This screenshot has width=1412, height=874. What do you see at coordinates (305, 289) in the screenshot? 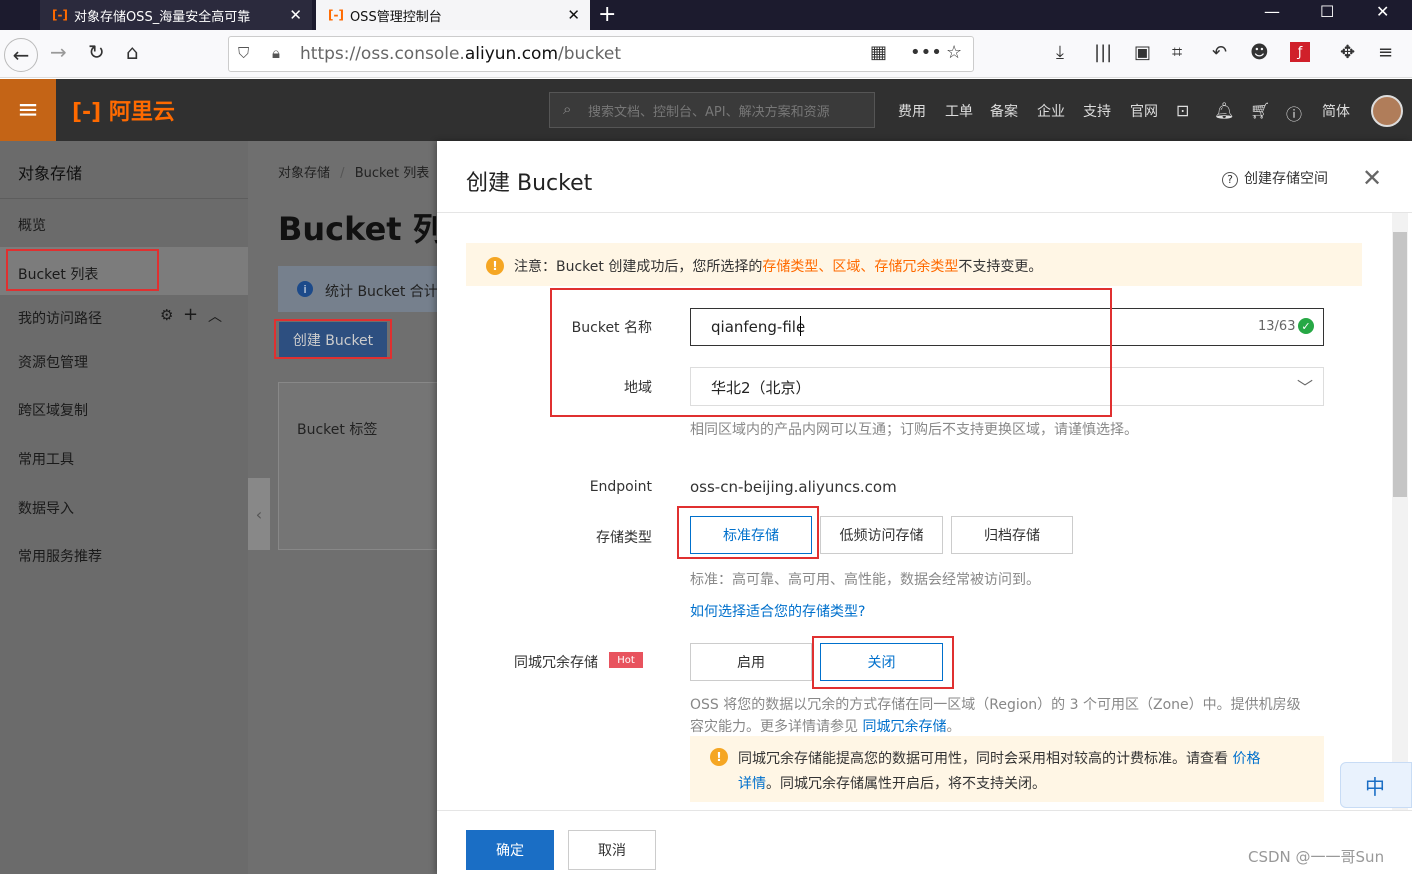
I see `info-icon: i` at bounding box center [305, 289].